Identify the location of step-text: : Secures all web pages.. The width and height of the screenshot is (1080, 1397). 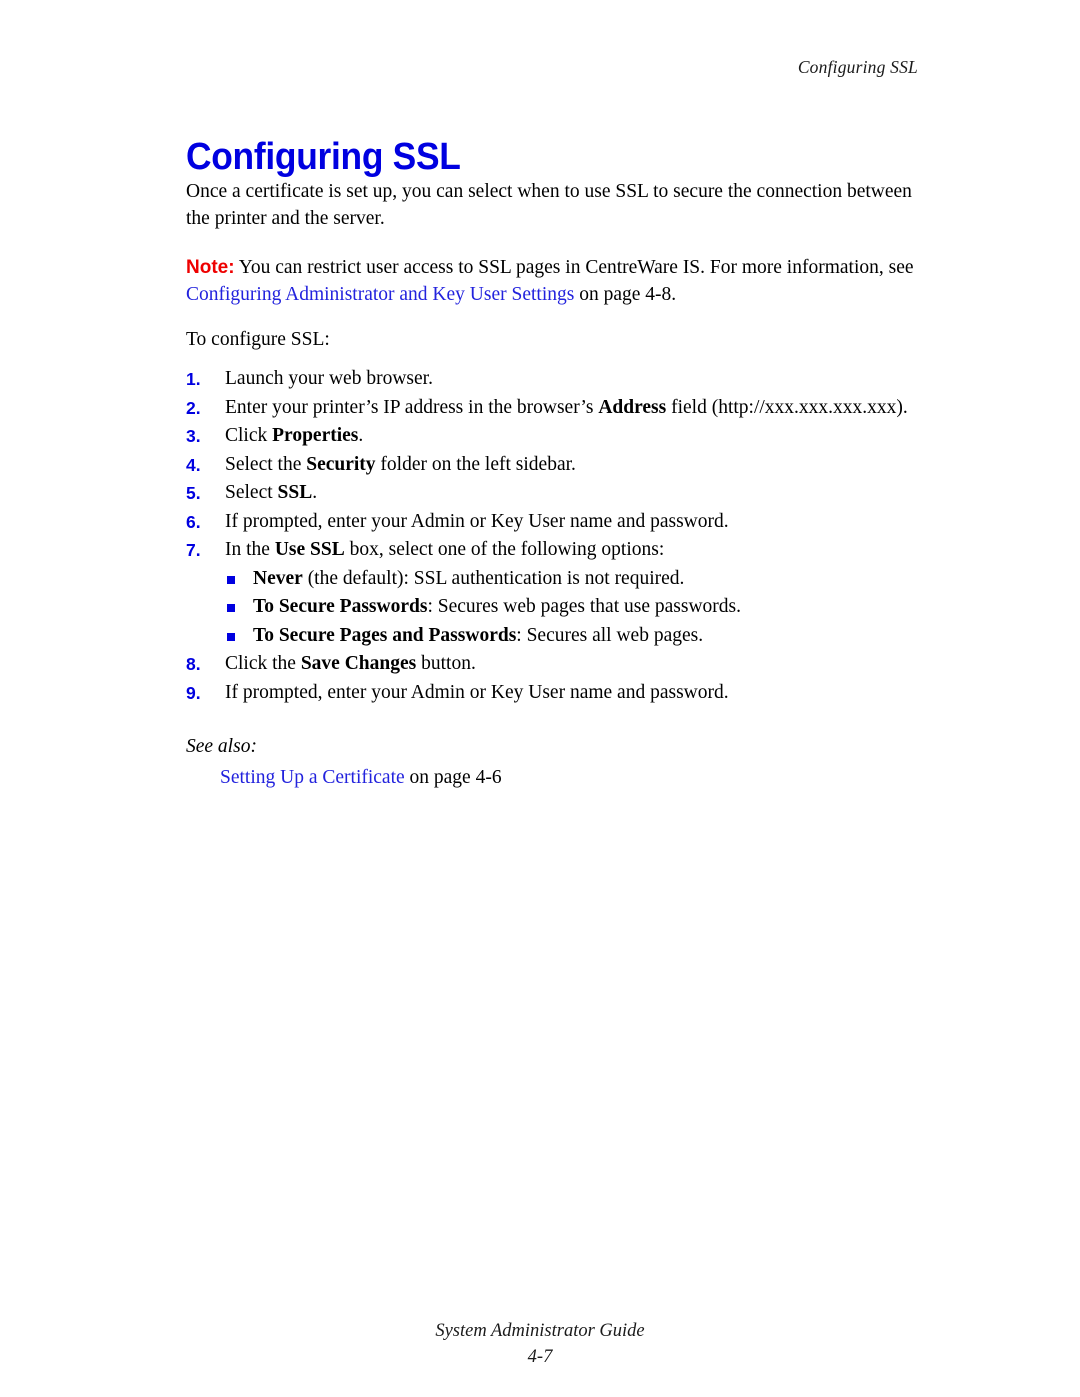
(610, 635).